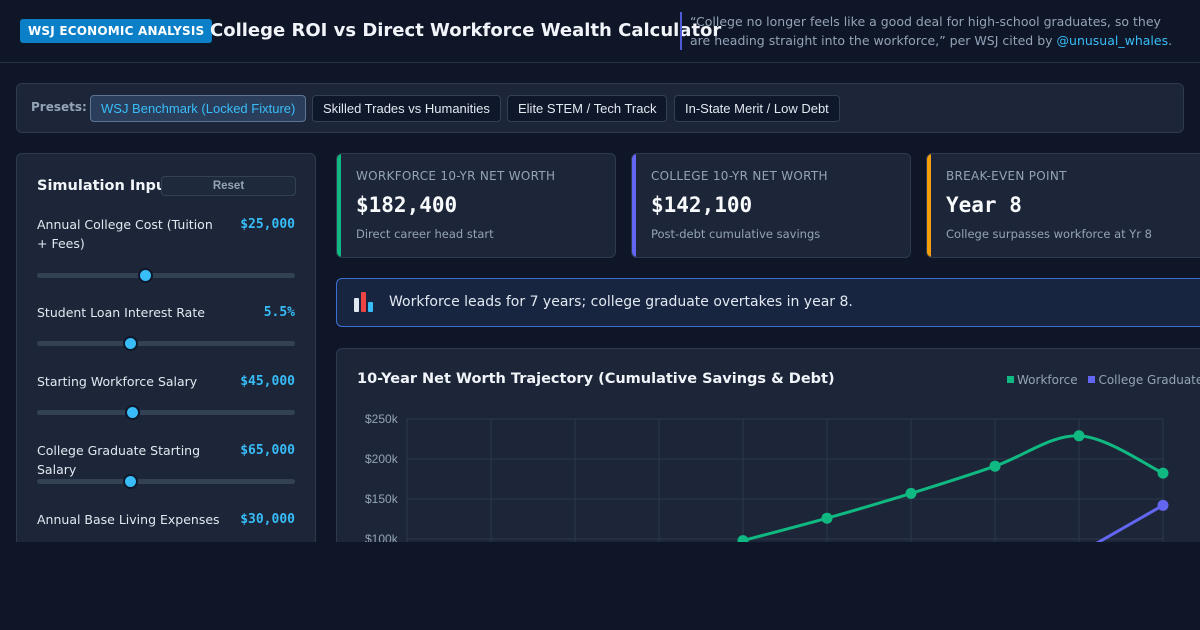  Describe the element at coordinates (198, 108) in the screenshot. I see `preset-wsj-benchmark-button: WSJ Benchmark (Locked Fixture)` at that location.